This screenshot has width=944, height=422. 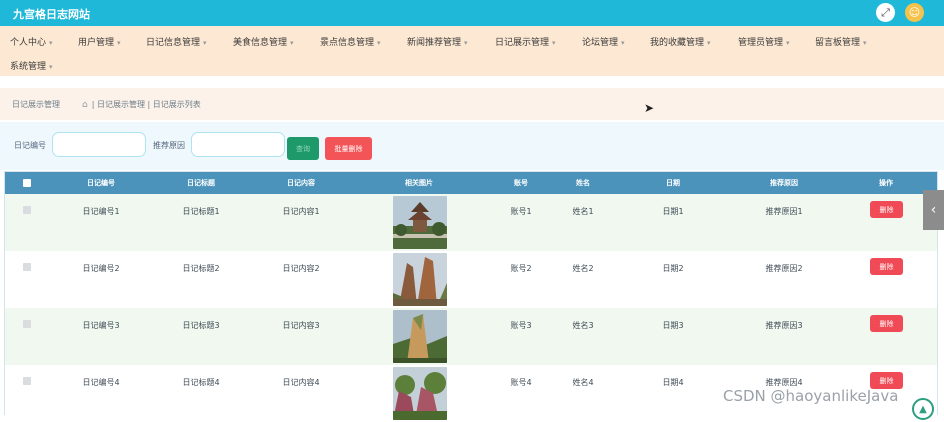 I want to click on back-to-top-icon: ▲, so click(x=923, y=409).